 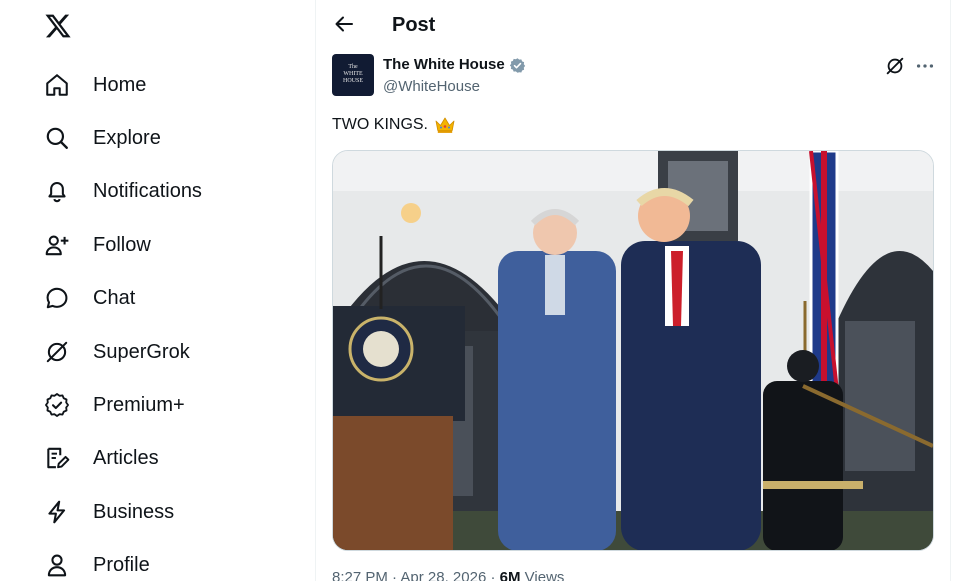 What do you see at coordinates (89, 298) in the screenshot?
I see `nav-chat: Chat` at bounding box center [89, 298].